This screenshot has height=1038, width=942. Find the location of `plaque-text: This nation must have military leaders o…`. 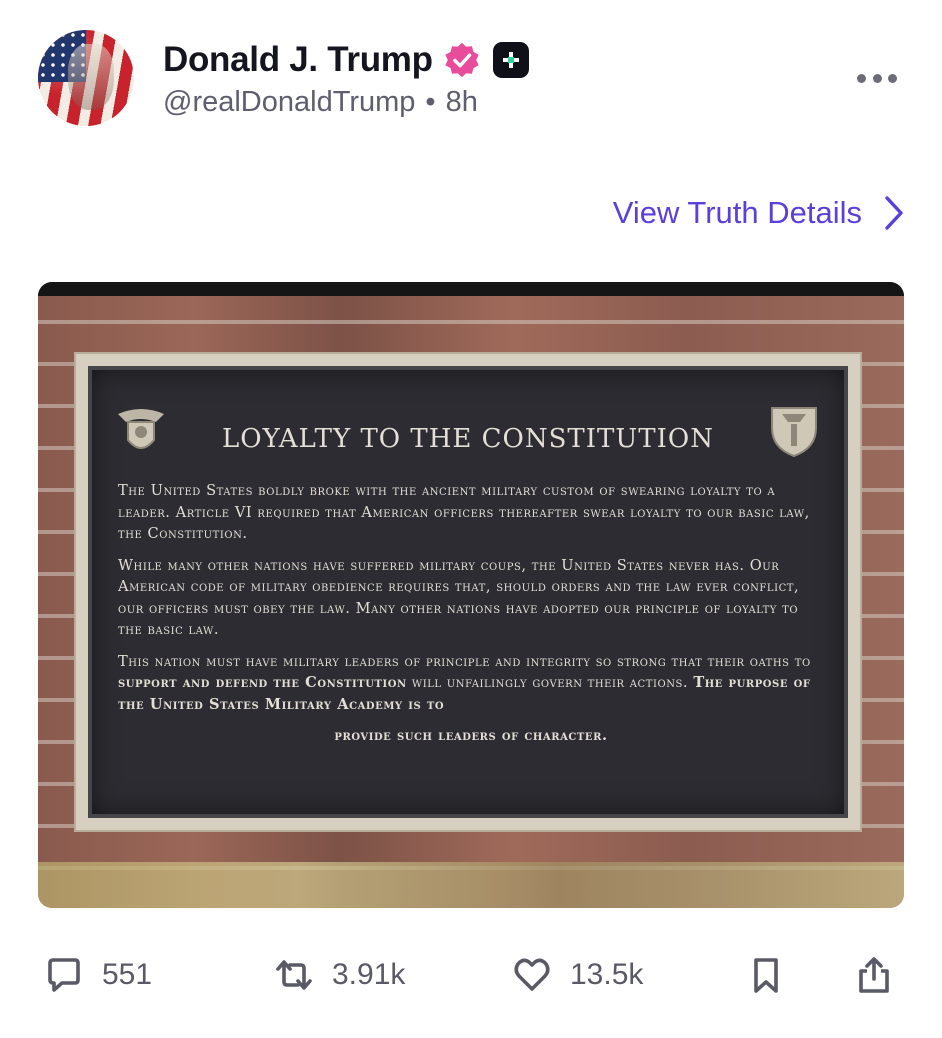

plaque-text: This nation must have military leaders o… is located at coordinates (464, 661).